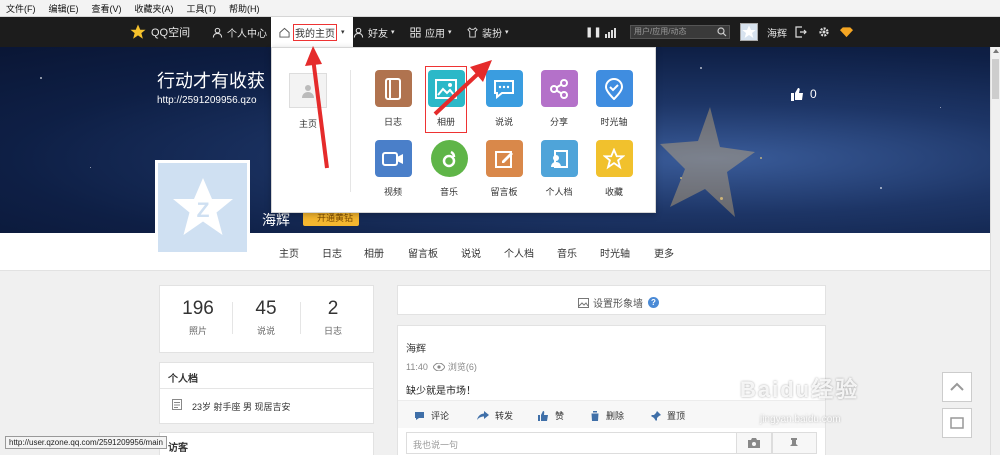 This screenshot has width=1000, height=455. I want to click on my-home-dropdown: 主页 日志 相册 说说 分享 时光轴 视频 音乐 留言板 个人档 收藏, so click(463, 130).